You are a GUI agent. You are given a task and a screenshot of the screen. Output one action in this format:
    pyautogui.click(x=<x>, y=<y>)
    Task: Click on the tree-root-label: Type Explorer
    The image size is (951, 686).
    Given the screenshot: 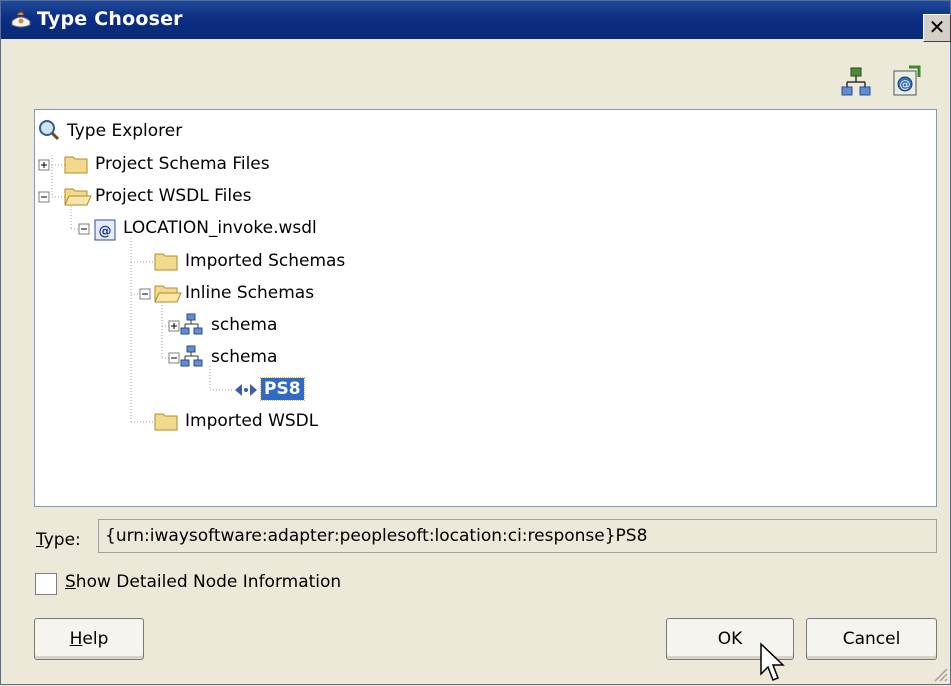 What is the action you would take?
    pyautogui.click(x=124, y=131)
    